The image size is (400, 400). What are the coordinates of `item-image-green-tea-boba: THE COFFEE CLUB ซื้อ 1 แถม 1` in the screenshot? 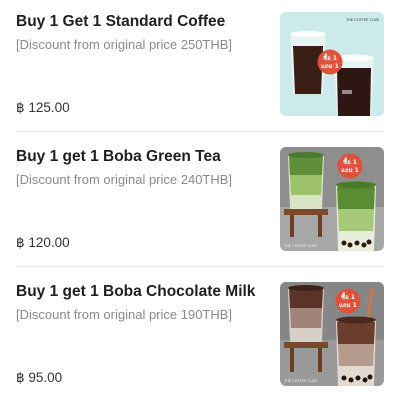 It's located at (332, 199).